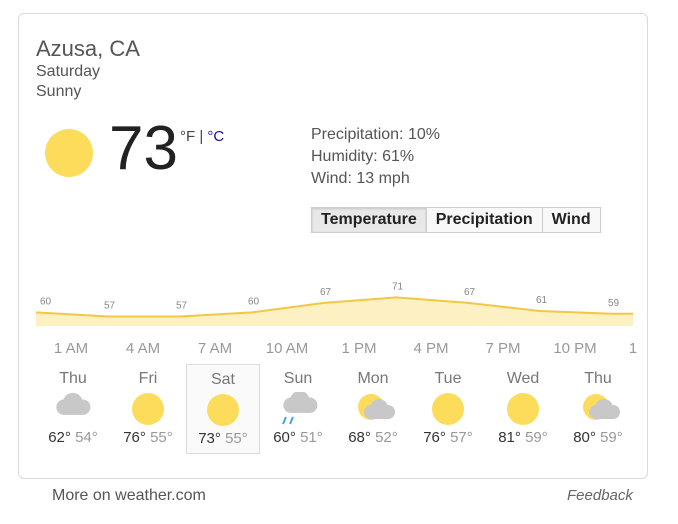 The height and width of the screenshot is (524, 678). I want to click on temperature-point-label: 59, so click(614, 303).